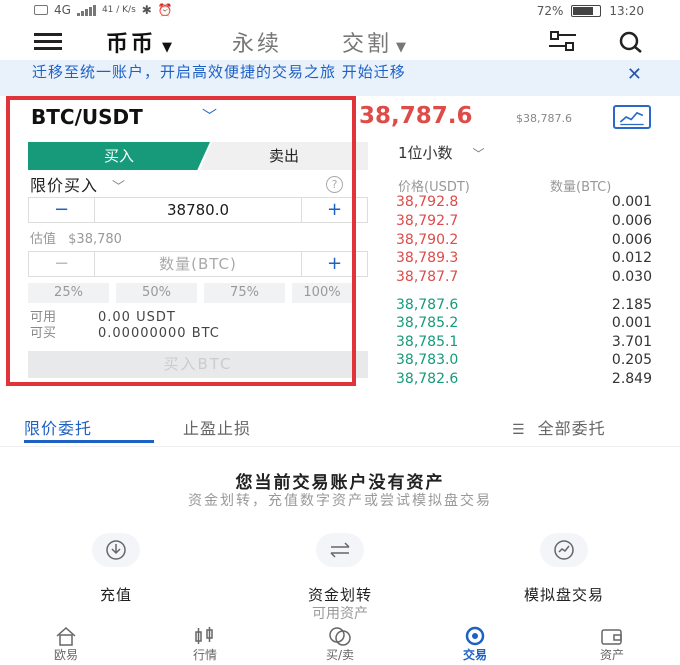  Describe the element at coordinates (66, 636) in the screenshot. I see `home-icon` at that location.